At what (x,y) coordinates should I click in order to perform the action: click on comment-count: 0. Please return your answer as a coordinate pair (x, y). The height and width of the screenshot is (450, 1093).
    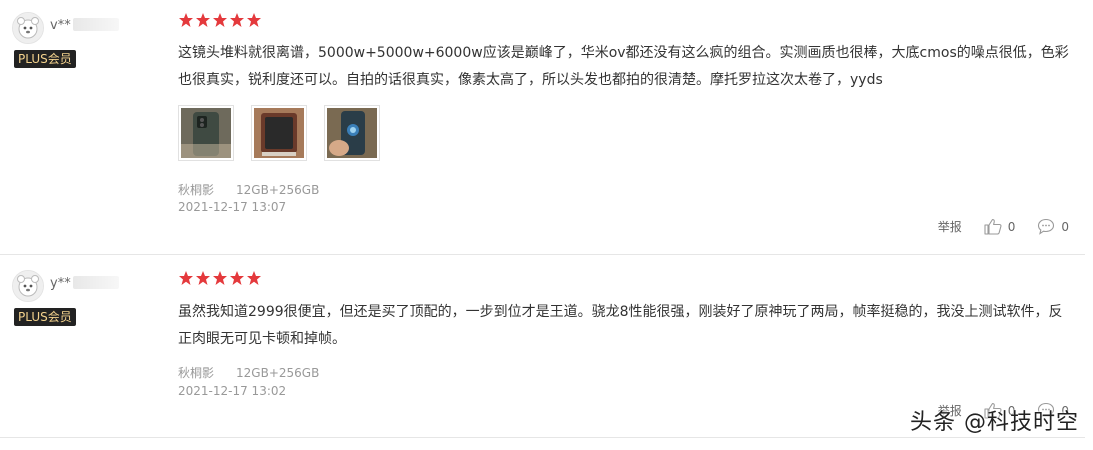
    Looking at the image, I should click on (1065, 226).